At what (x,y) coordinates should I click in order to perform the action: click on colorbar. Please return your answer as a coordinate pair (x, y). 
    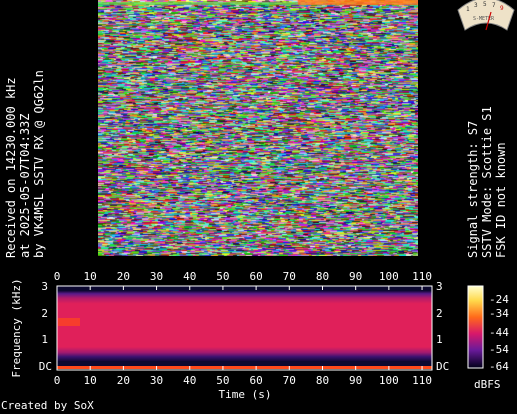
    Looking at the image, I should click on (475, 327).